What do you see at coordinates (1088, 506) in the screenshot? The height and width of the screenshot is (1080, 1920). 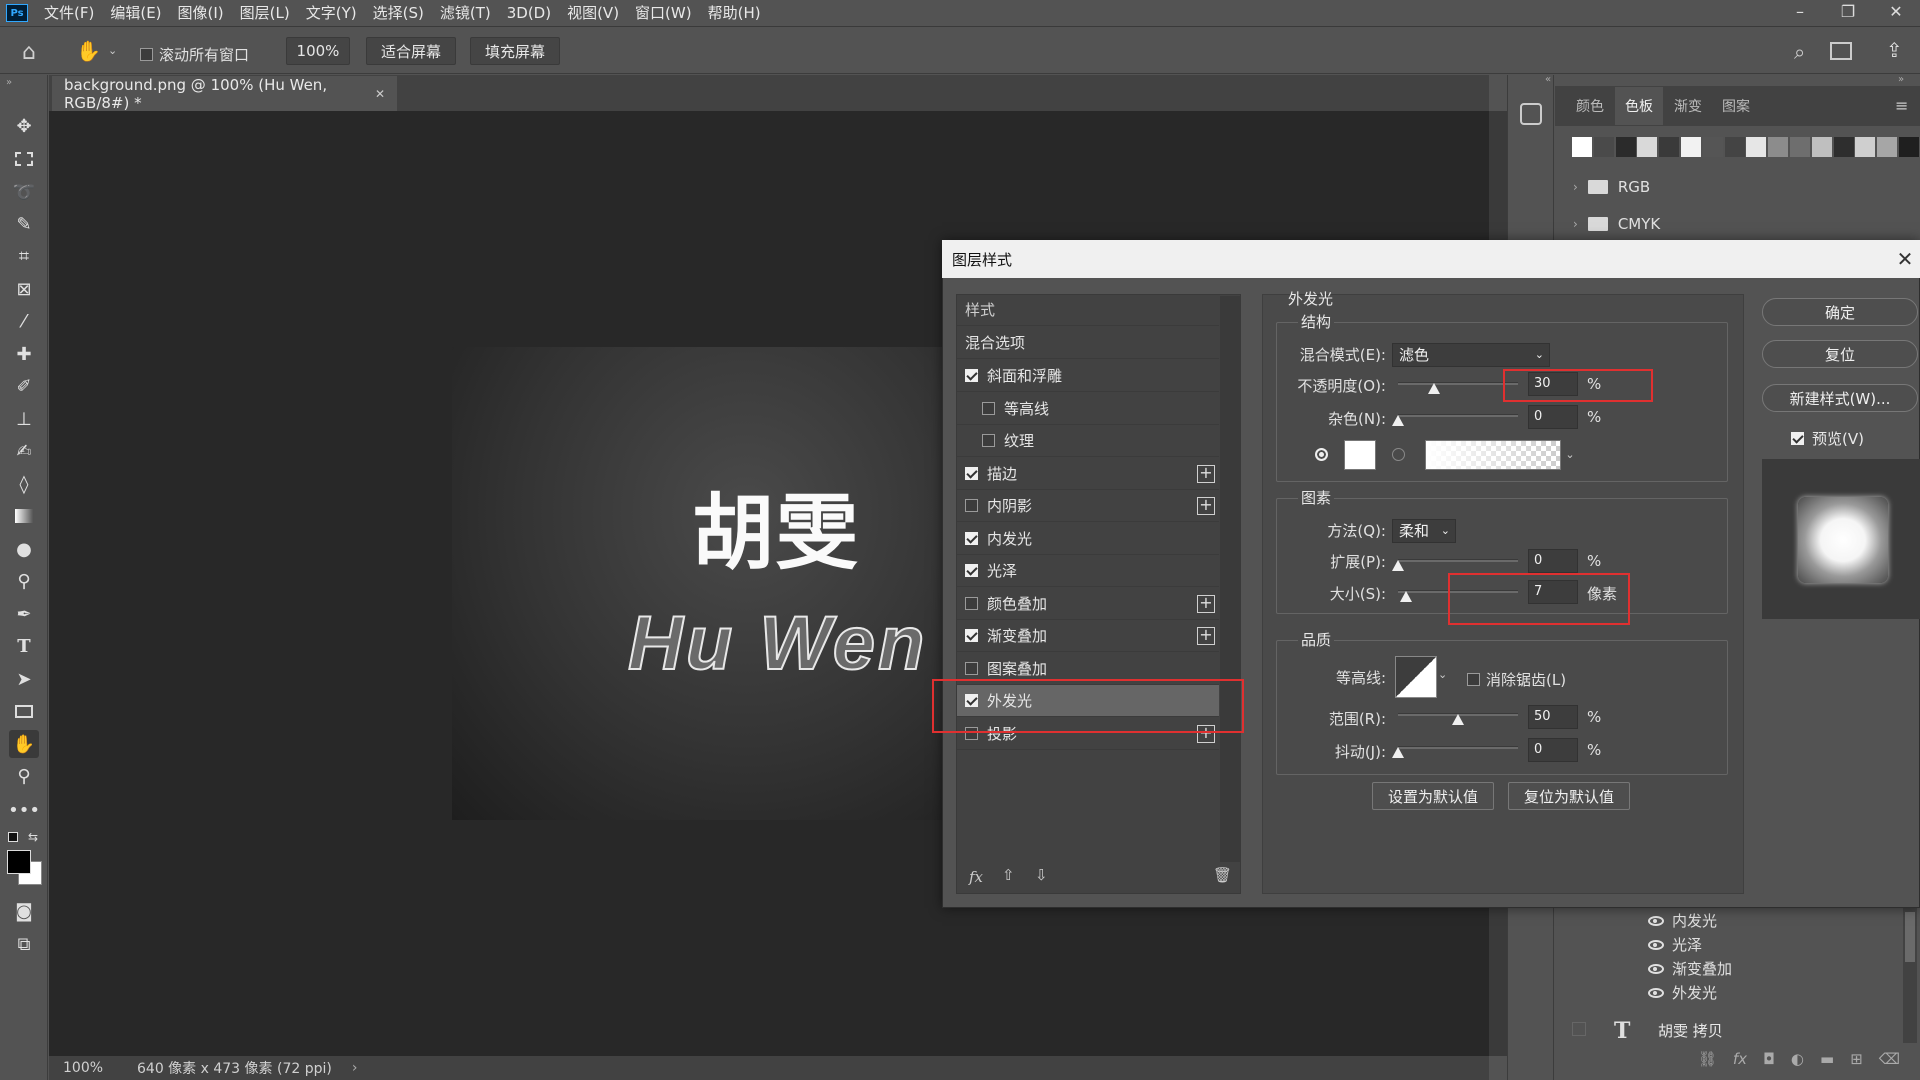 I see `style-item: 内阴影` at bounding box center [1088, 506].